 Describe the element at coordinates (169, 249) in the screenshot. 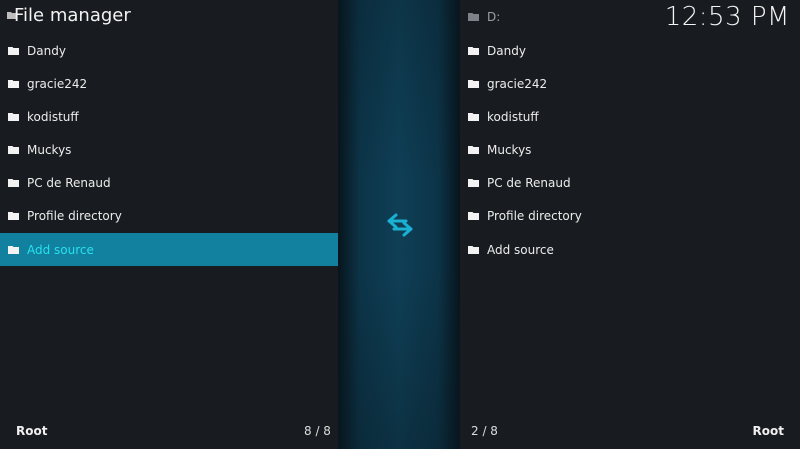

I see `list-item-selected: Add source` at that location.